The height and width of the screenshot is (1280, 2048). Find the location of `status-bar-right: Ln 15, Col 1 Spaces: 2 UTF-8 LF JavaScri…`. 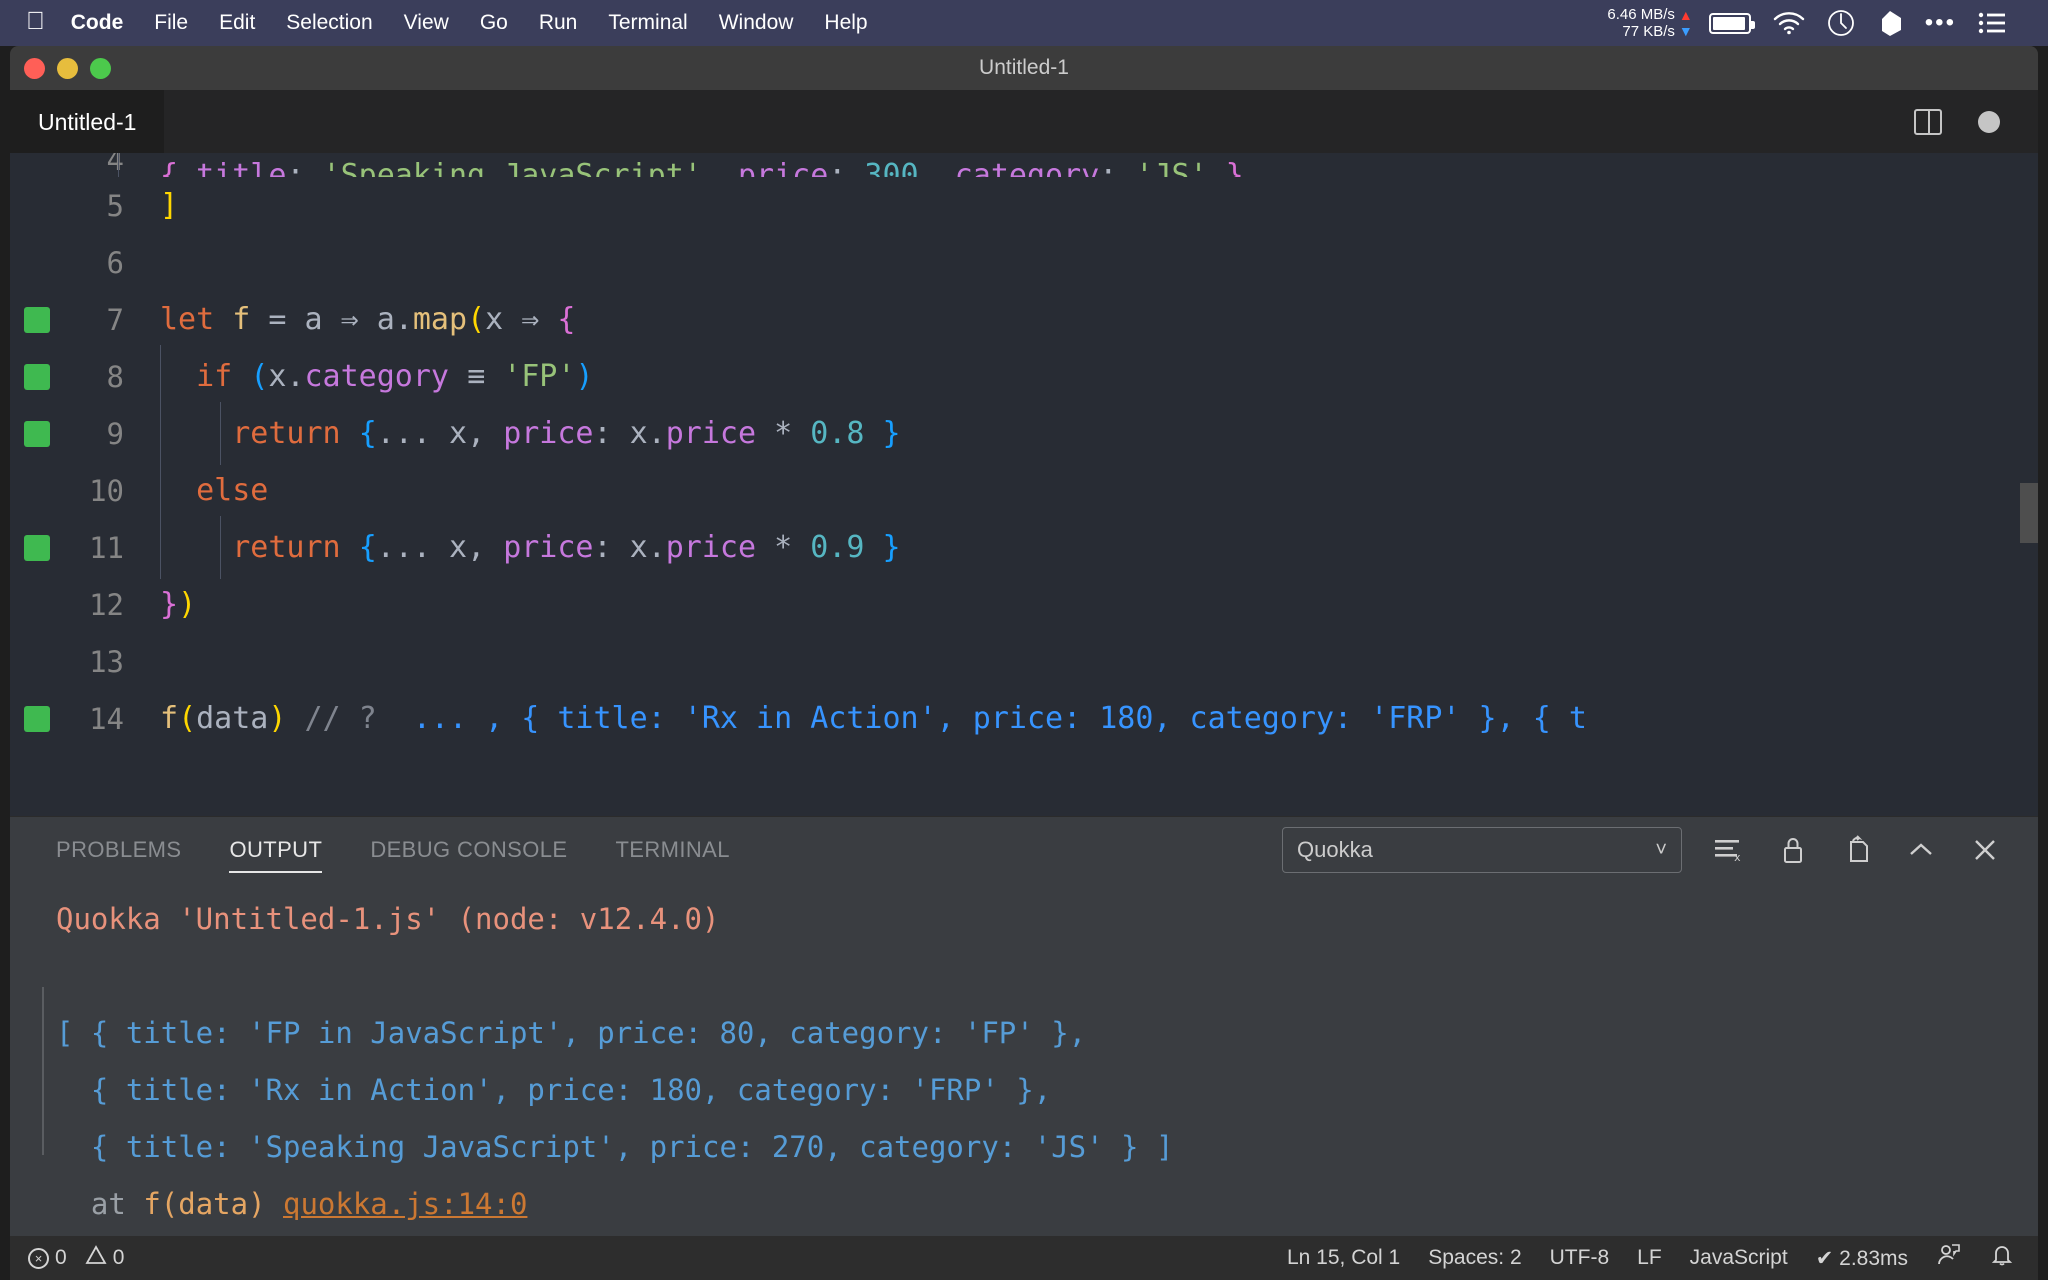

status-bar-right: Ln 15, Col 1 Spaces: 2 UTF-8 LF JavaScri… is located at coordinates (1653, 1258).